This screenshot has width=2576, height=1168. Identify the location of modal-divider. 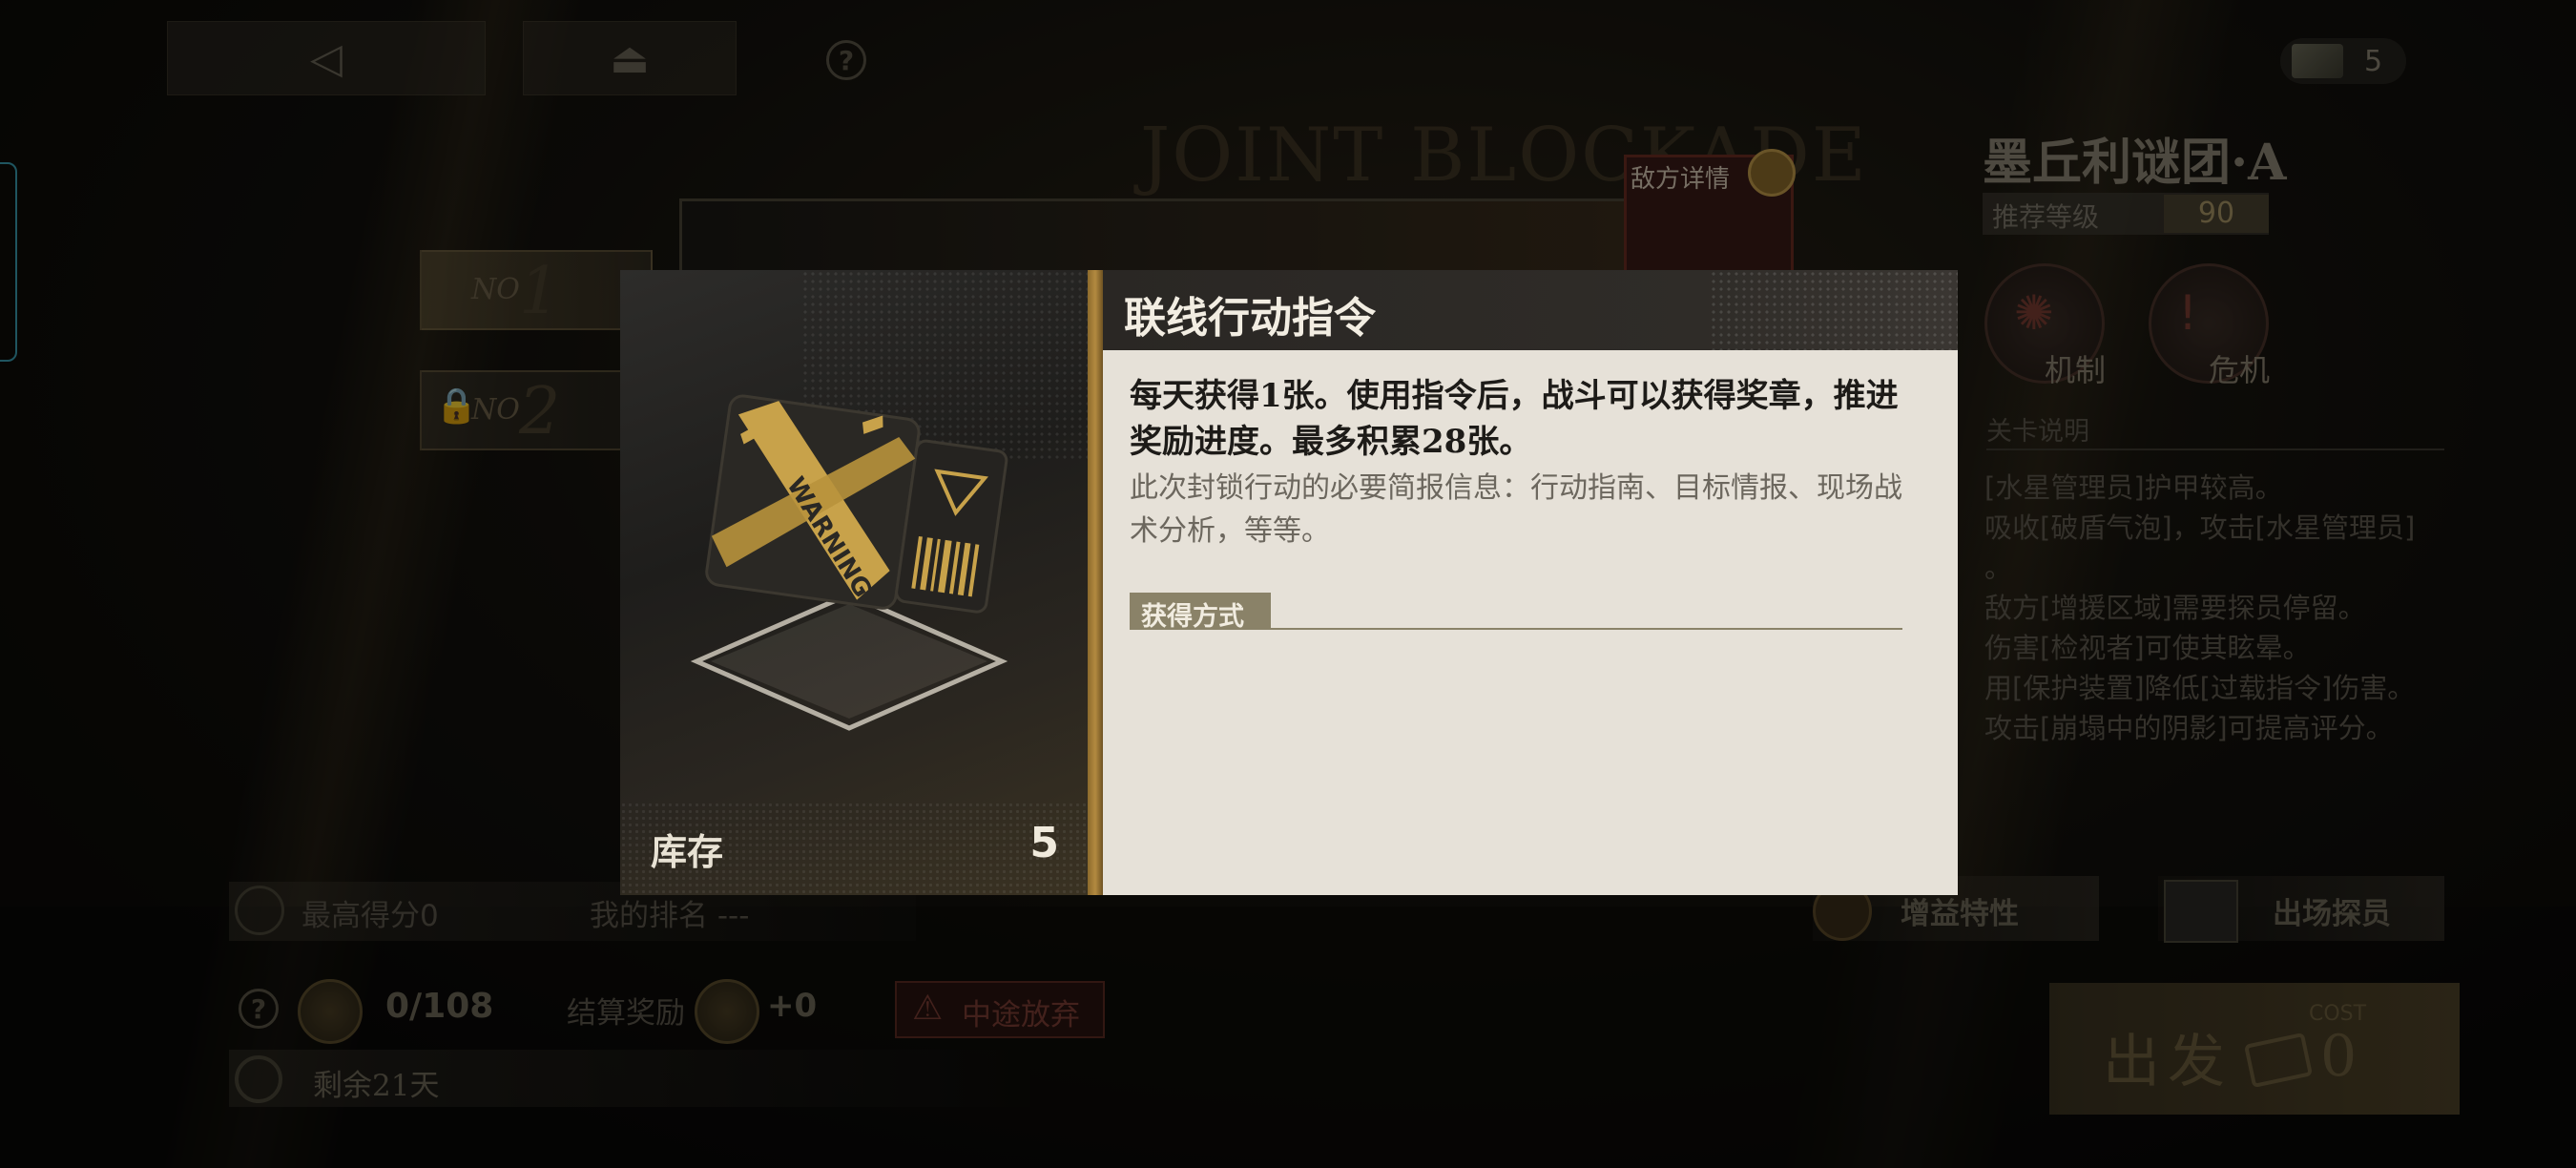
(1095, 582).